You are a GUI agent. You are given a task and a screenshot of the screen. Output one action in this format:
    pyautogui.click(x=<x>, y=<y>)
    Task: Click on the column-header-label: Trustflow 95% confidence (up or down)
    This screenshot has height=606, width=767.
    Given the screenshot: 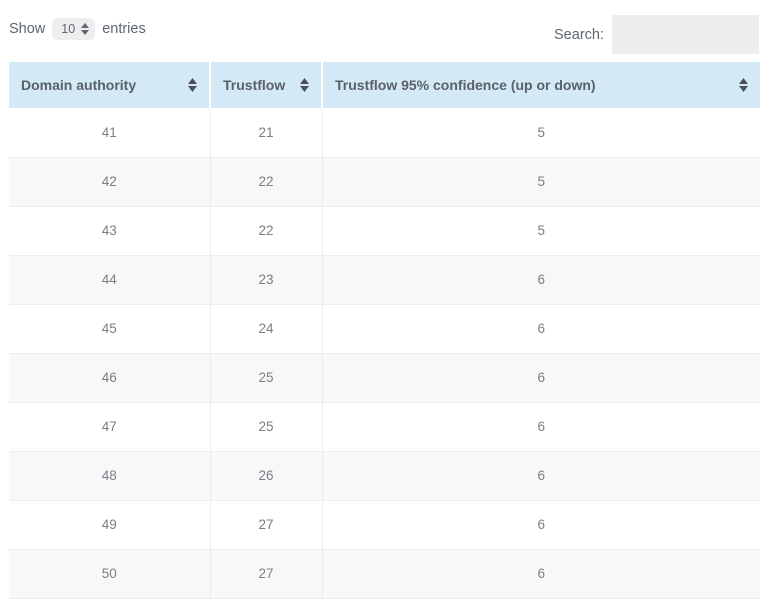 What is the action you would take?
    pyautogui.click(x=465, y=85)
    